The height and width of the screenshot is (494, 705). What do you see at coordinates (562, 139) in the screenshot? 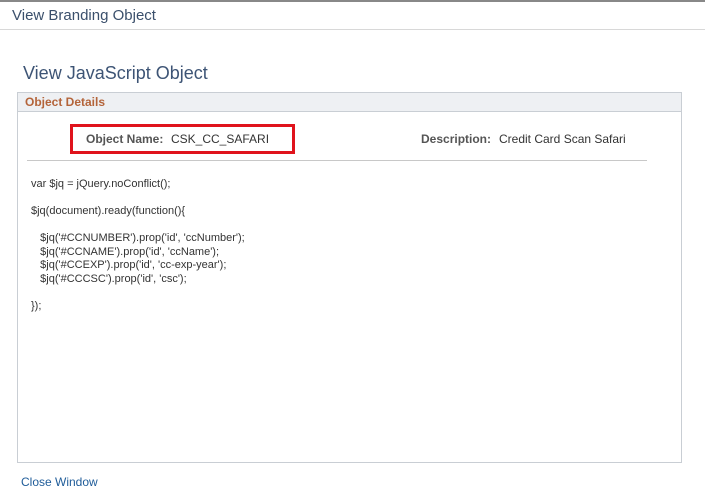
I see `description-value: Credit Card Scan Safari` at bounding box center [562, 139].